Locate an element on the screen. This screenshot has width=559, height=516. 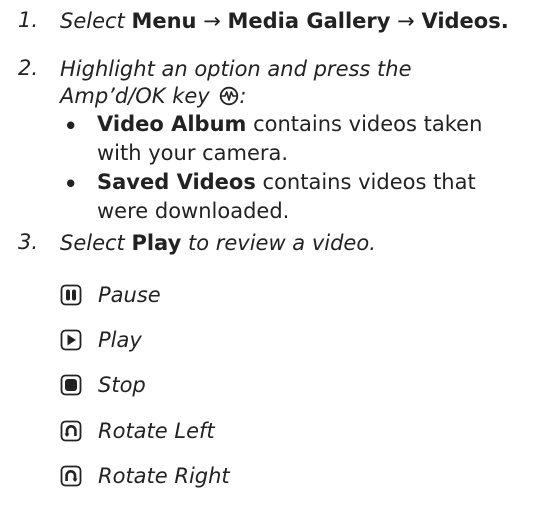
step-number: 2. is located at coordinates (28, 68).